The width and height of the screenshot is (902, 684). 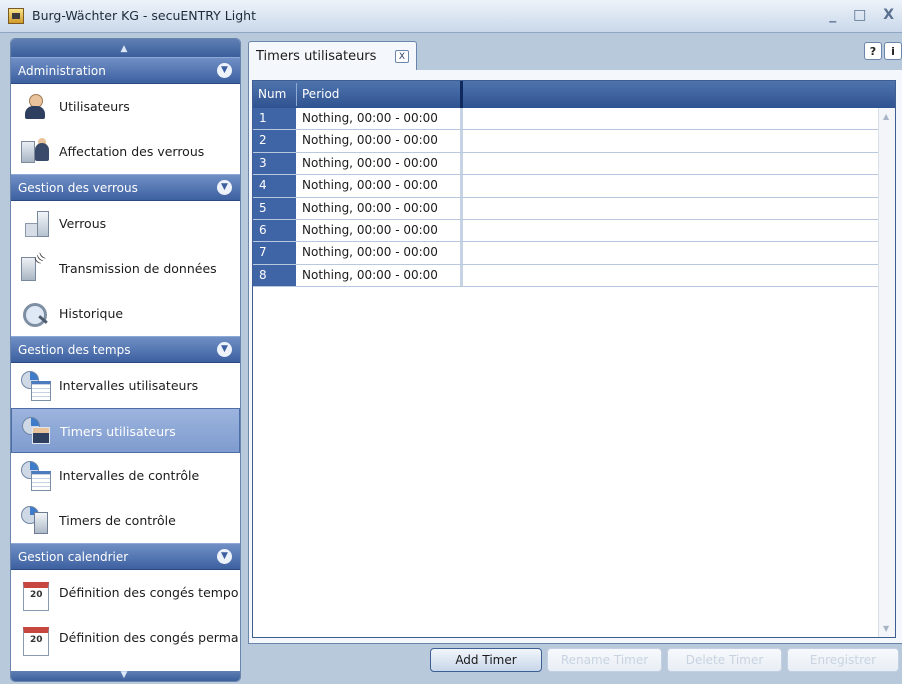 What do you see at coordinates (36, 106) in the screenshot?
I see `user-icon` at bounding box center [36, 106].